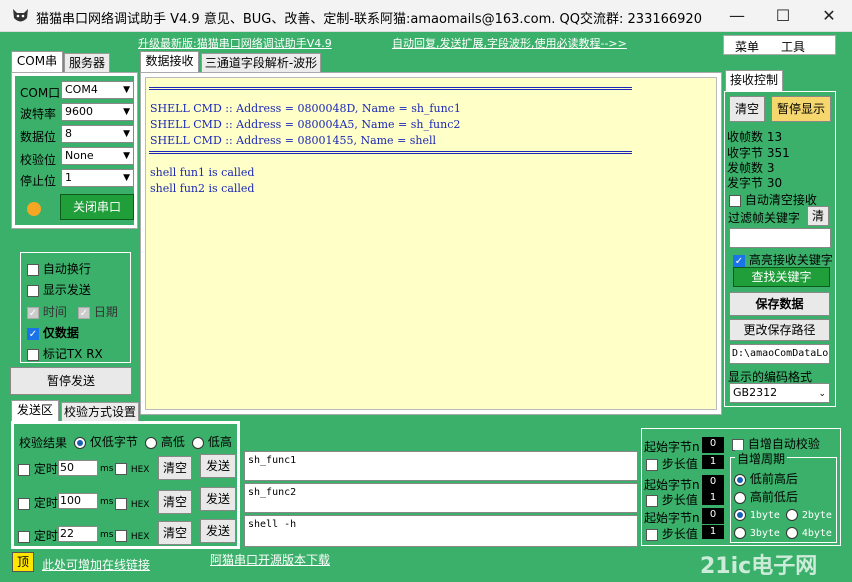 This screenshot has width=852, height=582. What do you see at coordinates (672, 463) in the screenshot?
I see `step-checkbox-1: 步长值` at bounding box center [672, 463].